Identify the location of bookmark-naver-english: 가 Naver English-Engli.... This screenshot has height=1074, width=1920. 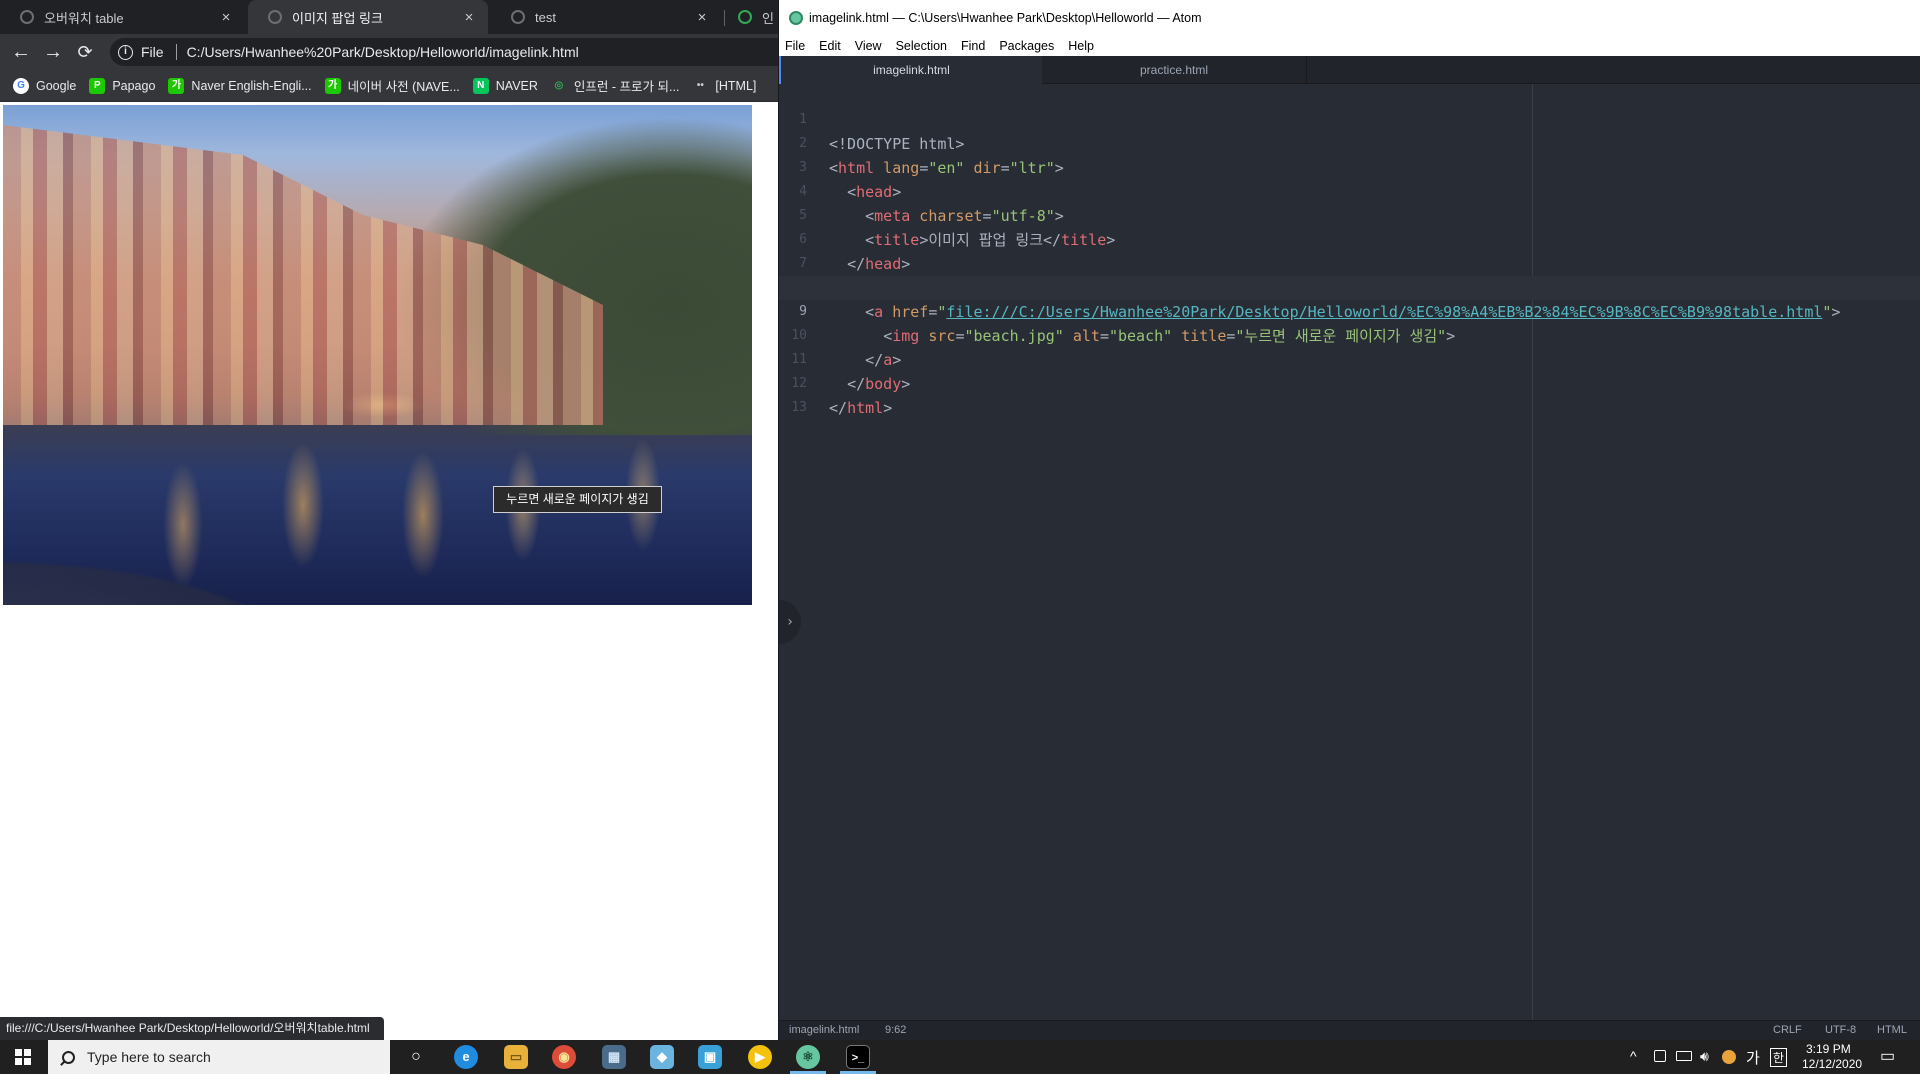
(240, 85).